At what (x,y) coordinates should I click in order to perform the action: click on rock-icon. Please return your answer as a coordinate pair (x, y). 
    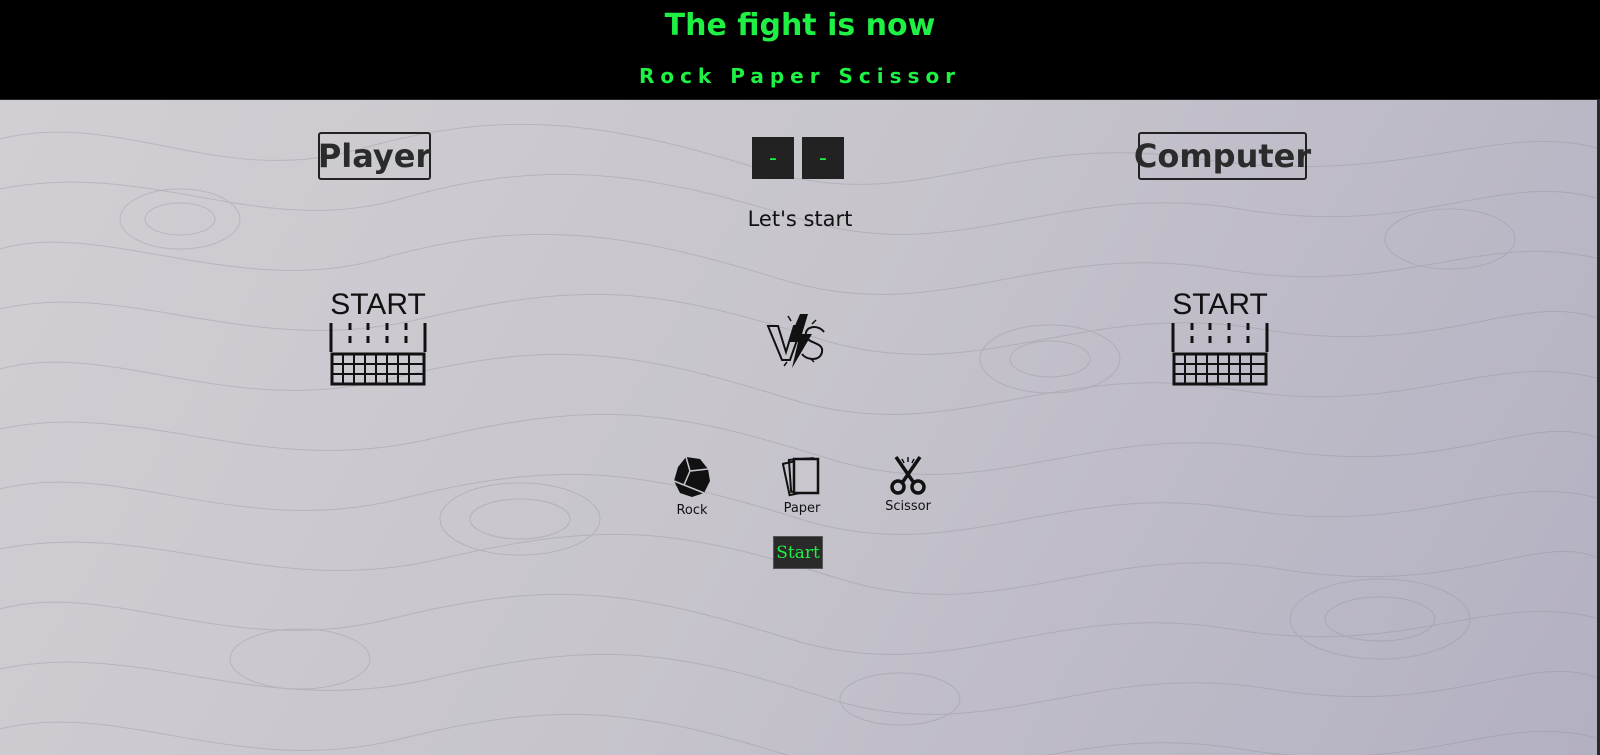
    Looking at the image, I should click on (691, 476).